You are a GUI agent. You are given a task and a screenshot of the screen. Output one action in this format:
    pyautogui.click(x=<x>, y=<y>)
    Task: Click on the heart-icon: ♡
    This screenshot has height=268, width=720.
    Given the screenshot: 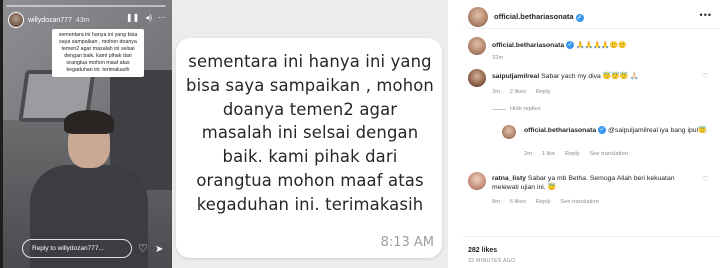 What is the action you would take?
    pyautogui.click(x=143, y=248)
    